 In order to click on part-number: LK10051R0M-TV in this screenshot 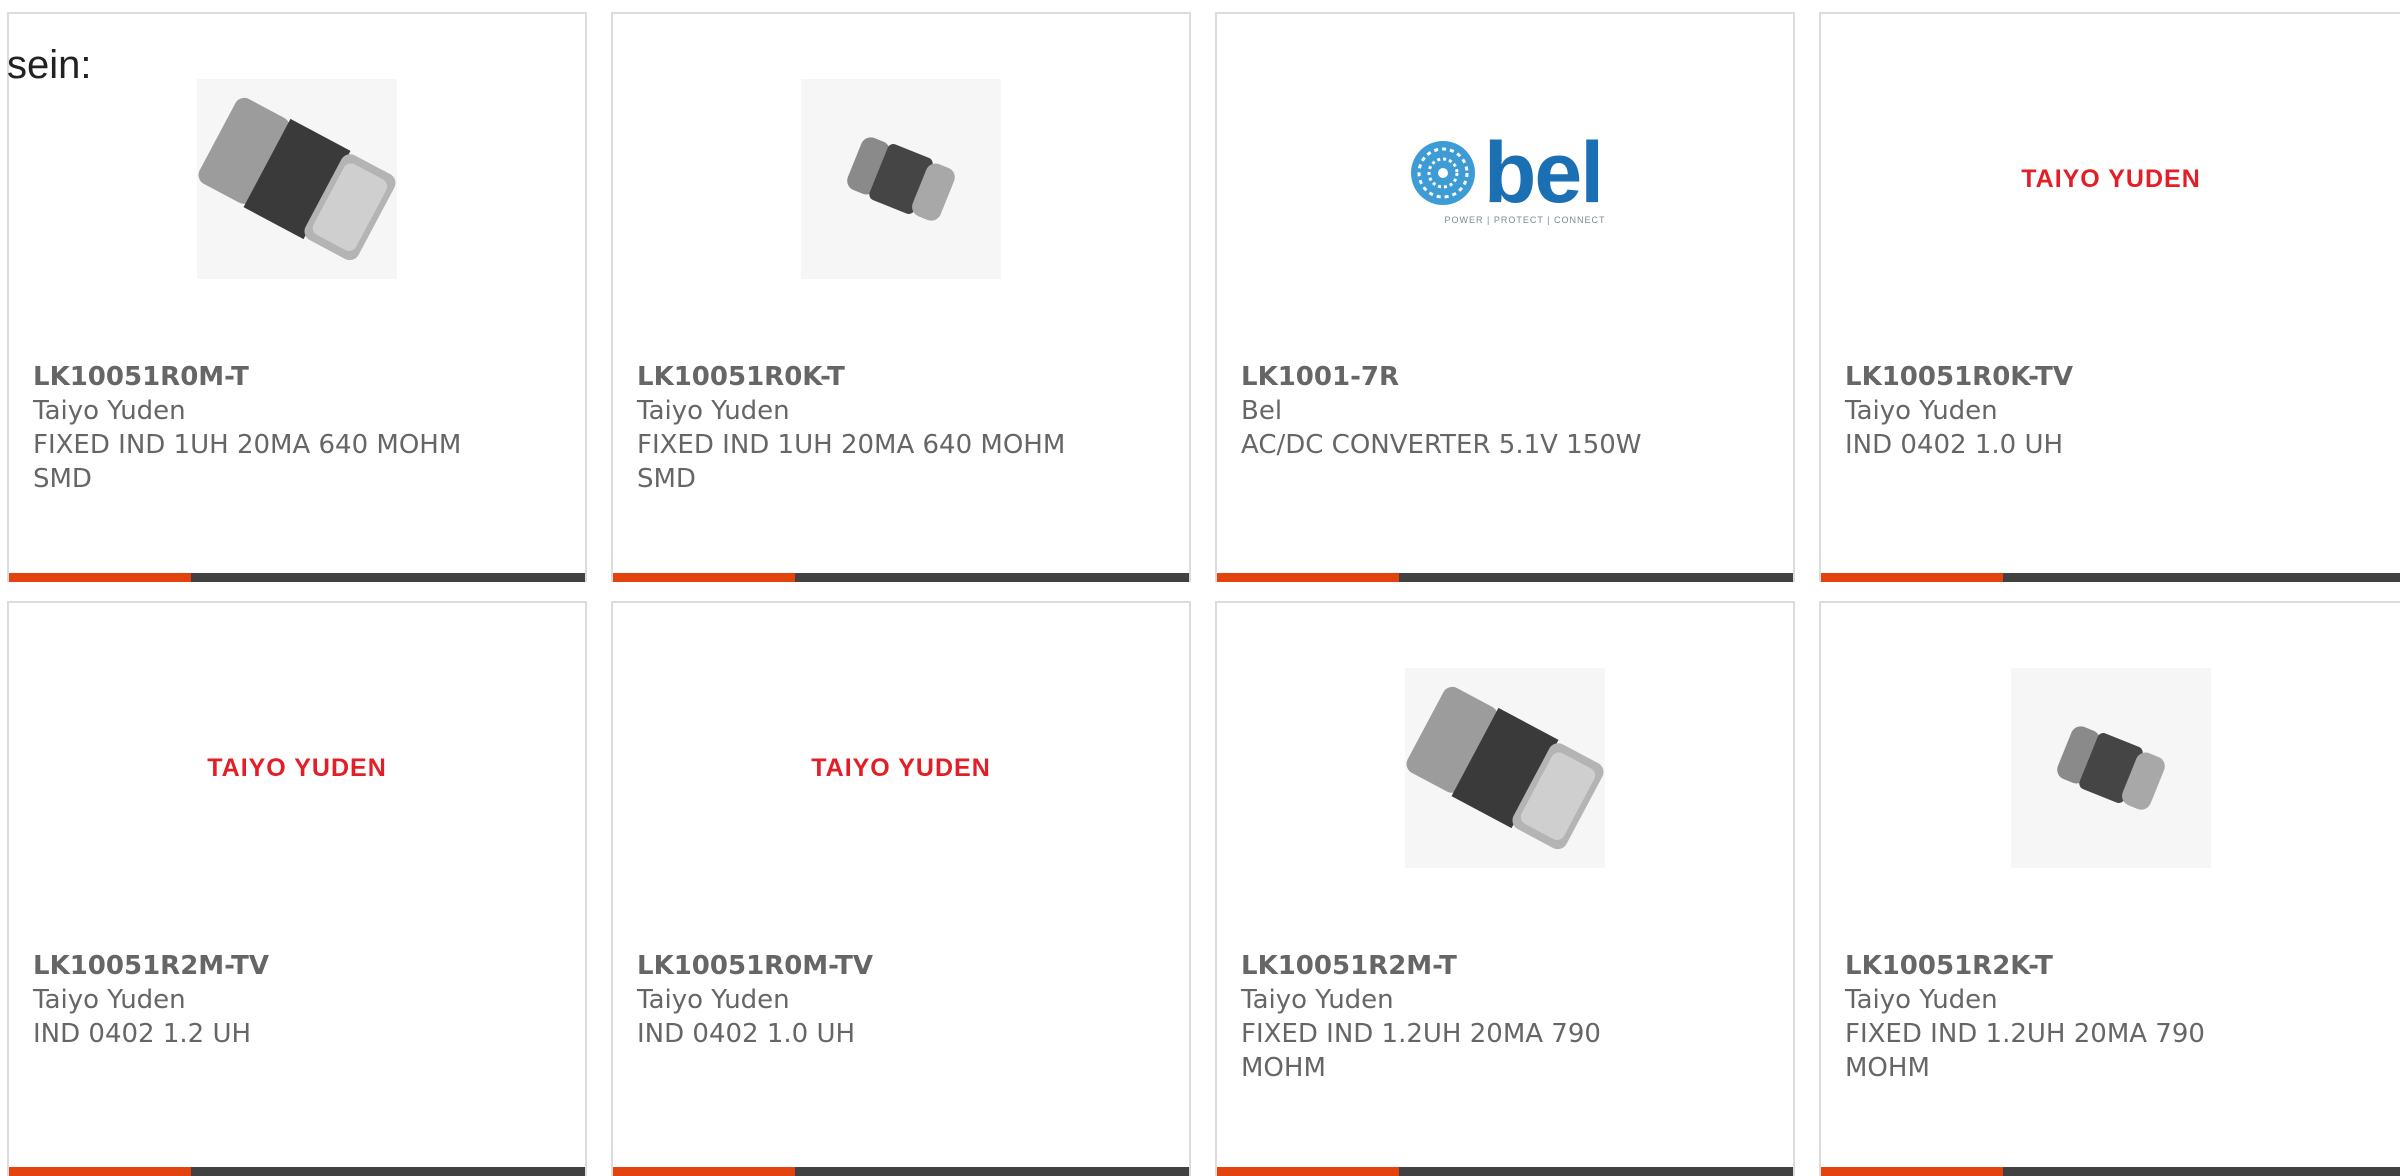, I will do `click(862, 966)`.